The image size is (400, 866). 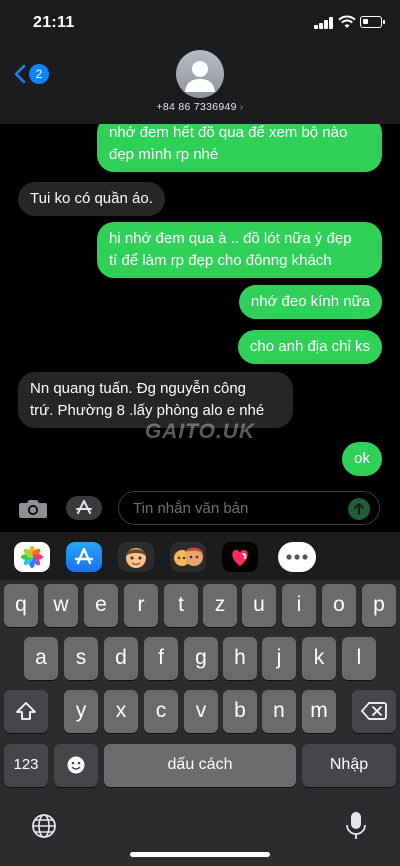 I want to click on apps-button, so click(x=84, y=508).